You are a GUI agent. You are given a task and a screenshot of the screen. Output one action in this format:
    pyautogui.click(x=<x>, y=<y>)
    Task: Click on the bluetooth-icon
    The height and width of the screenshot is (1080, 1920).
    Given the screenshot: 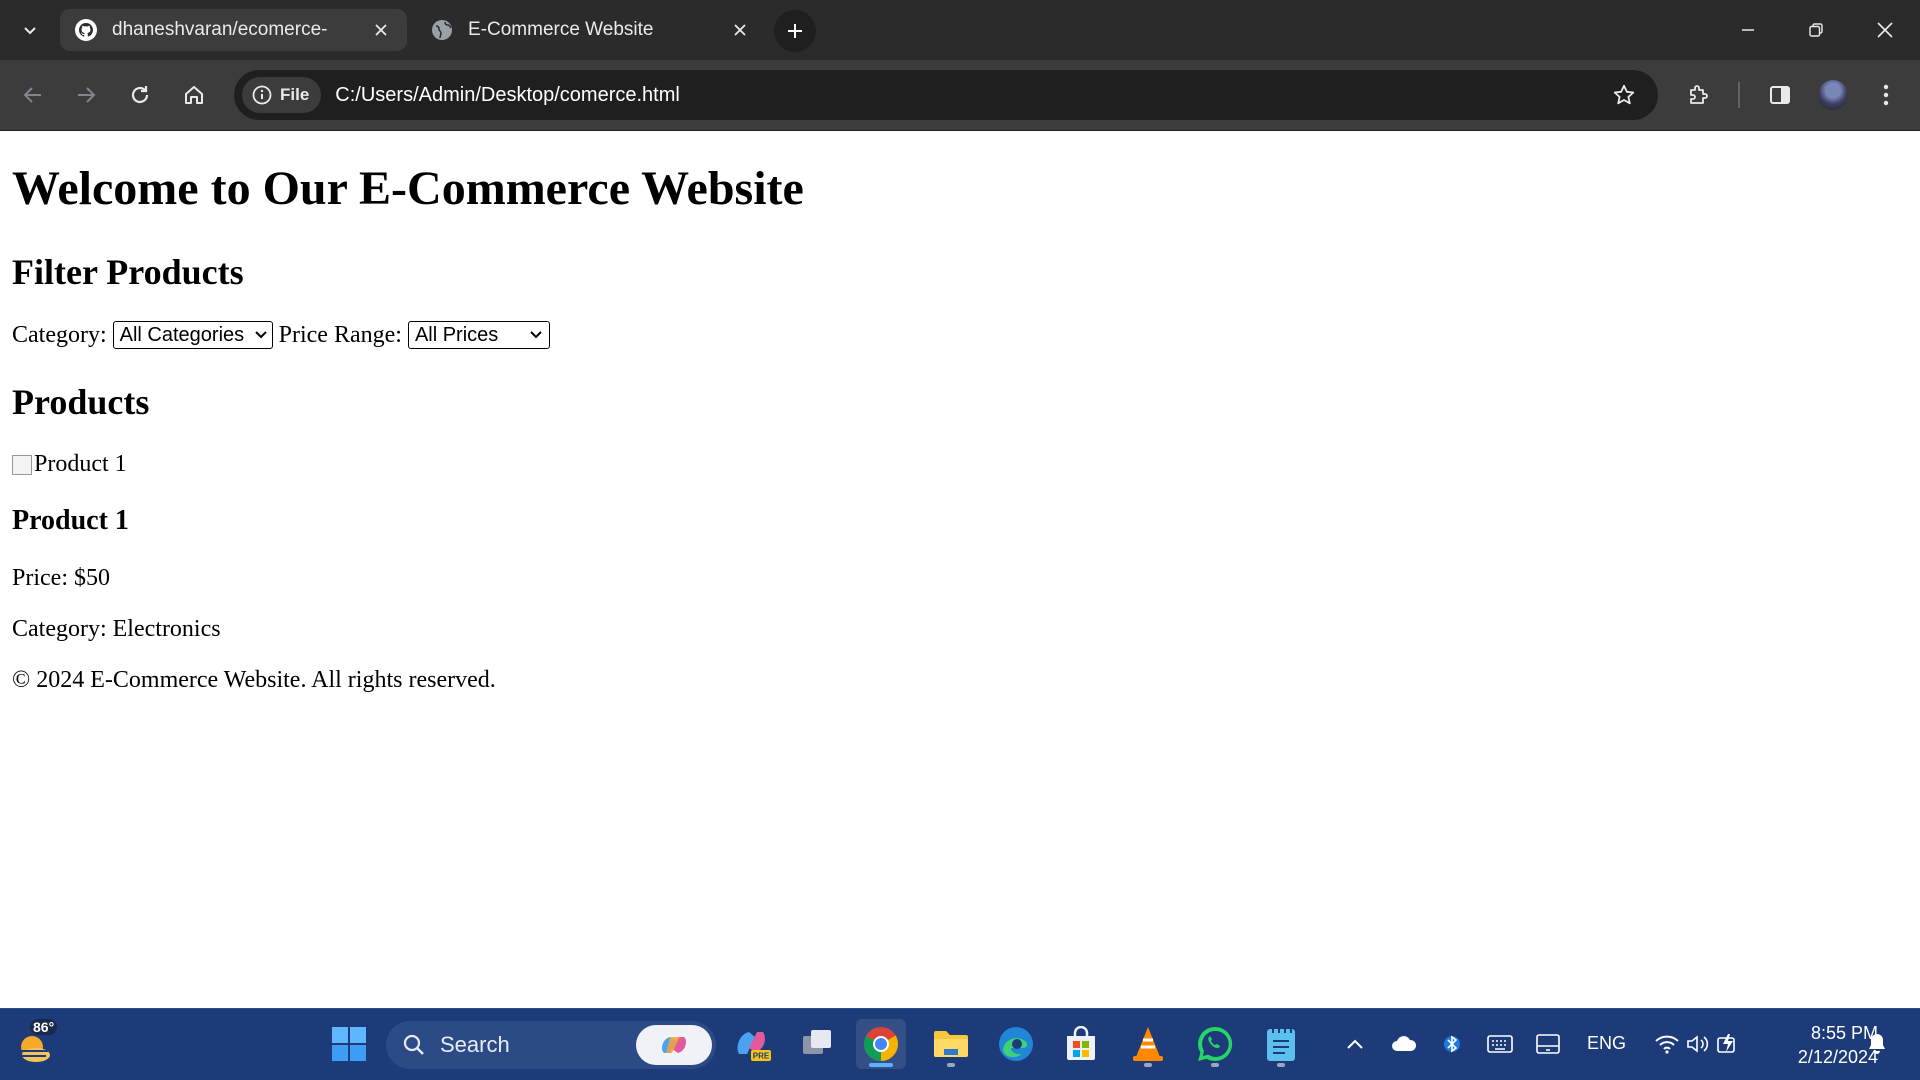 What is the action you would take?
    pyautogui.click(x=1452, y=1044)
    